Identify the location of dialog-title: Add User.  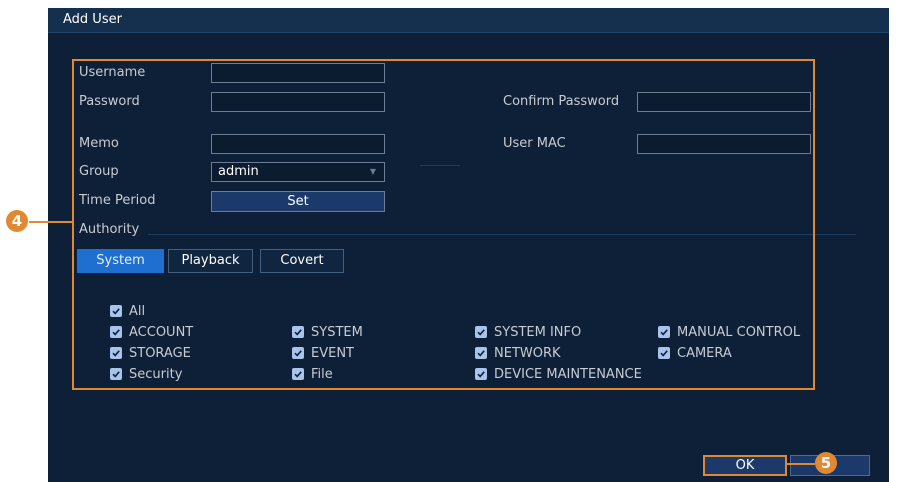
(468, 20).